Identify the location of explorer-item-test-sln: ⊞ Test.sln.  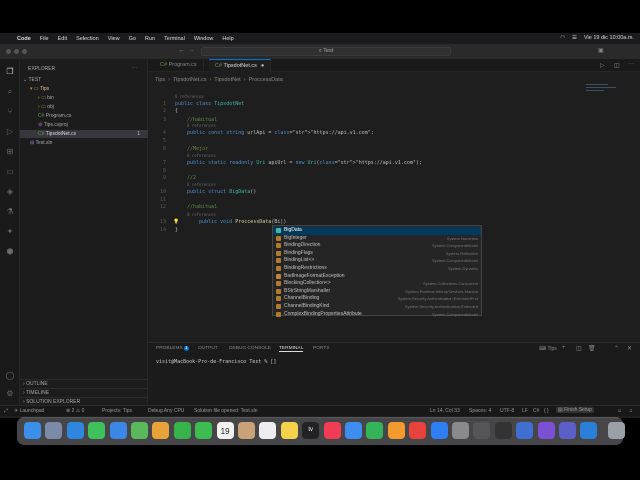
(84, 143).